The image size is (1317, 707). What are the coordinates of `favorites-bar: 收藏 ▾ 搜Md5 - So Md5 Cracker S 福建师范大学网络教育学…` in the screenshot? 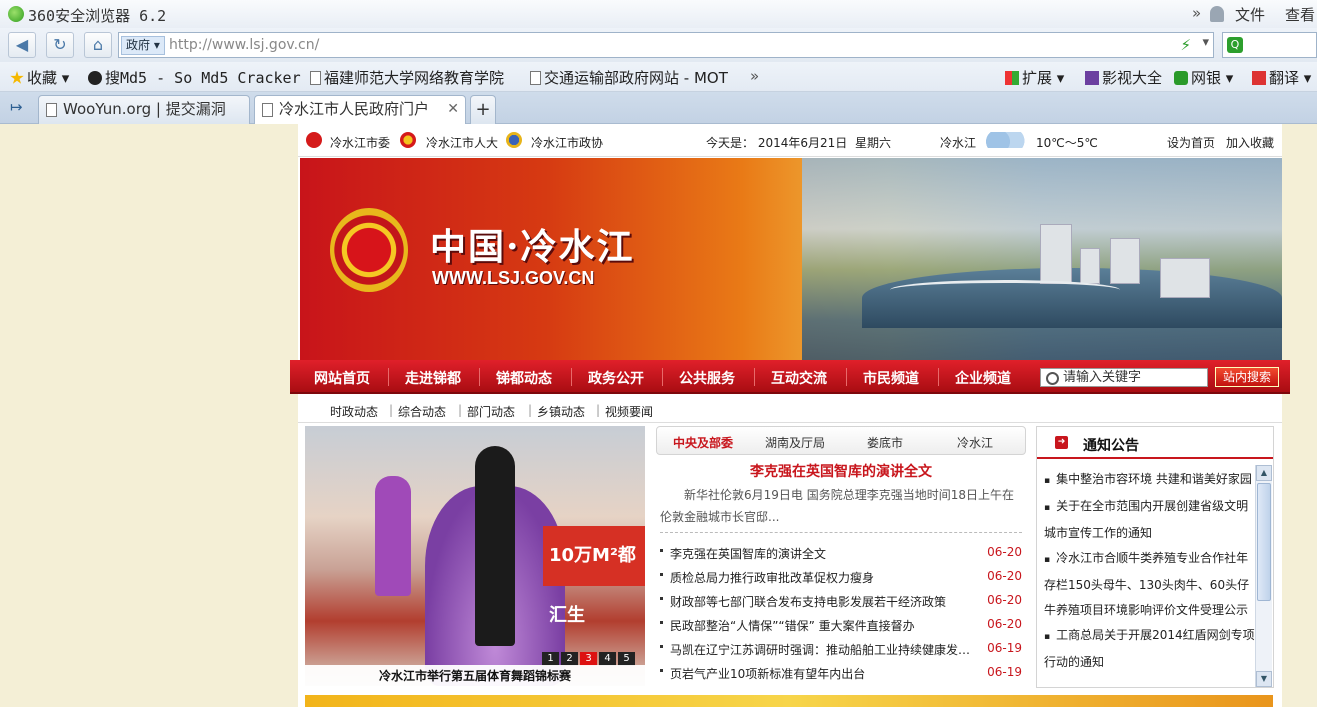 It's located at (658, 77).